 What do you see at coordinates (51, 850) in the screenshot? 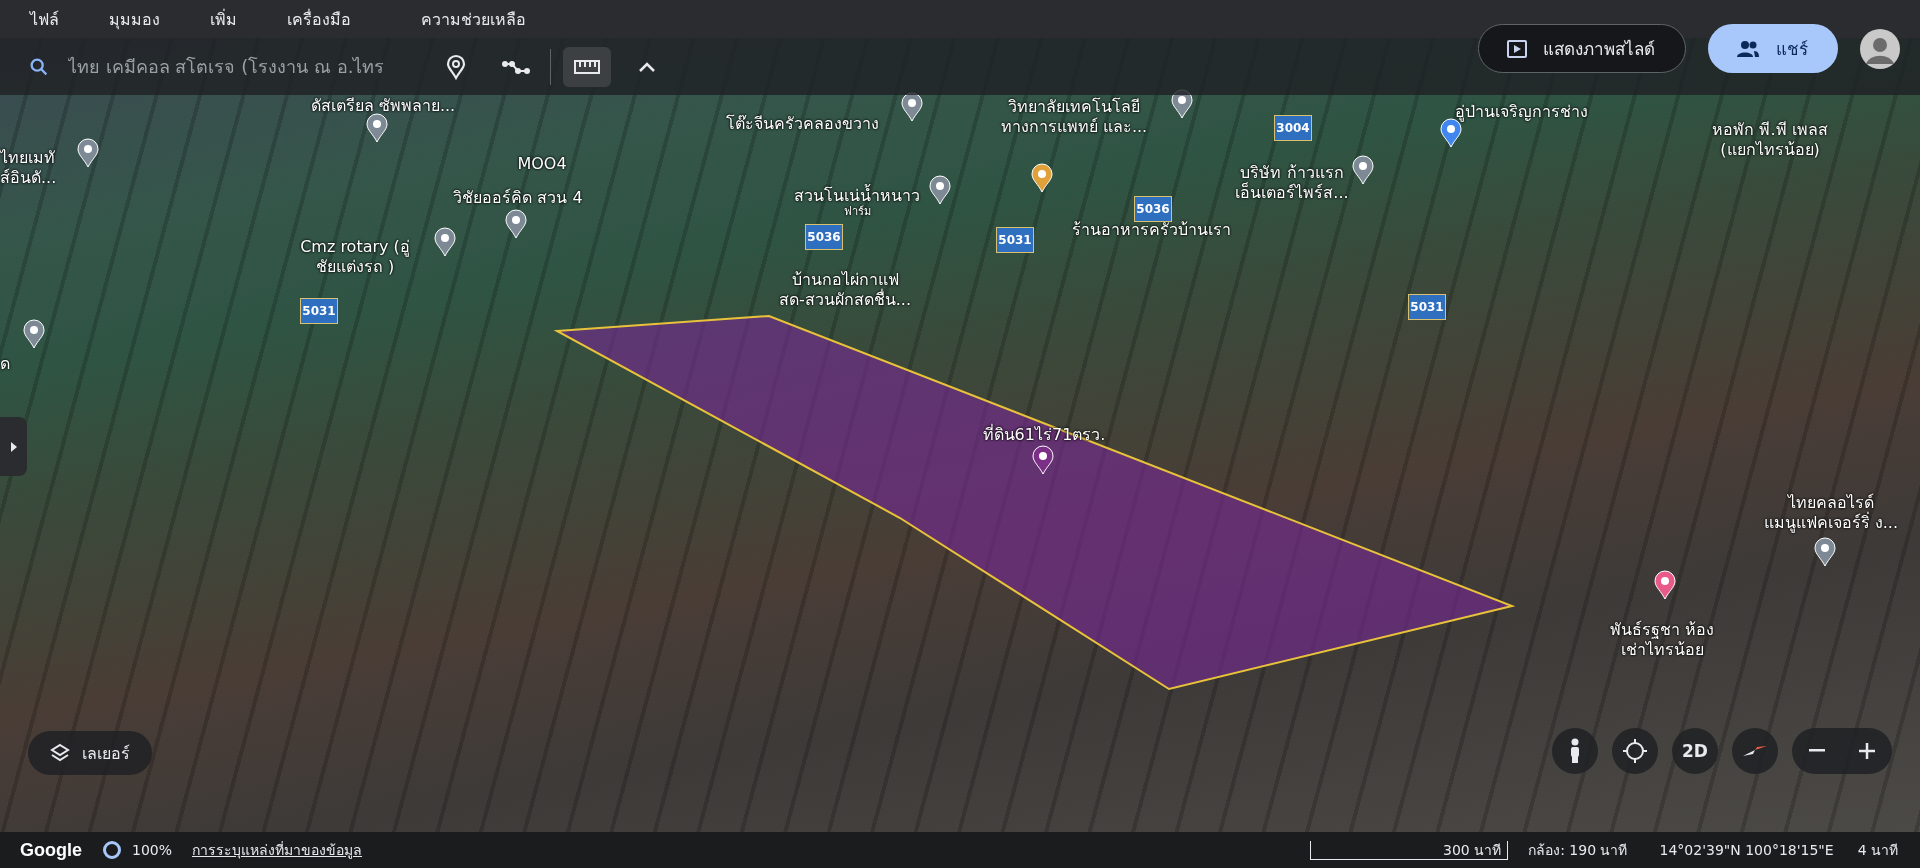
I see `logo: Google` at bounding box center [51, 850].